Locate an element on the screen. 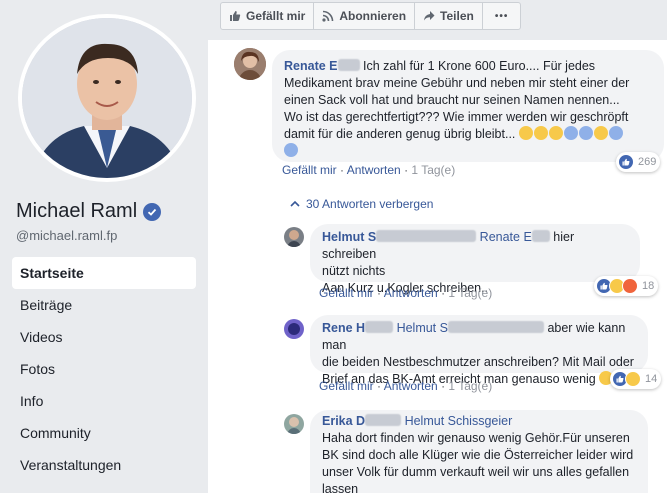  reaction-summary: 269 is located at coordinates (638, 162).